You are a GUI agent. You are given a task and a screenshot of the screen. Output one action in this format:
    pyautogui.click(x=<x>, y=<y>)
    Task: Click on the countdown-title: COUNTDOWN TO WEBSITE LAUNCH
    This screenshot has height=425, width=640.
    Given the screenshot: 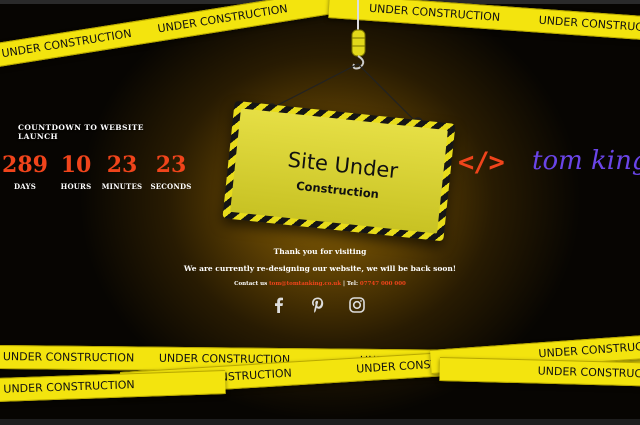 What is the action you would take?
    pyautogui.click(x=81, y=132)
    